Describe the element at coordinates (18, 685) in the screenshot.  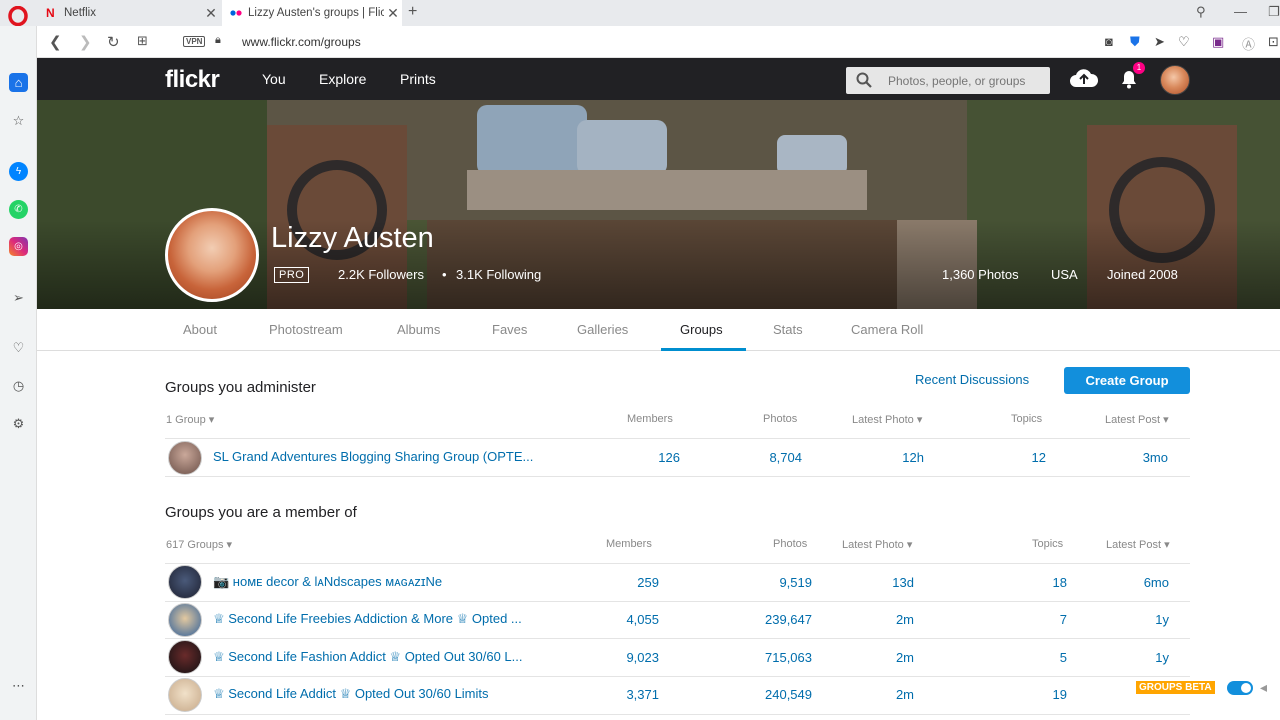
I see `more-icon: ⋯` at that location.